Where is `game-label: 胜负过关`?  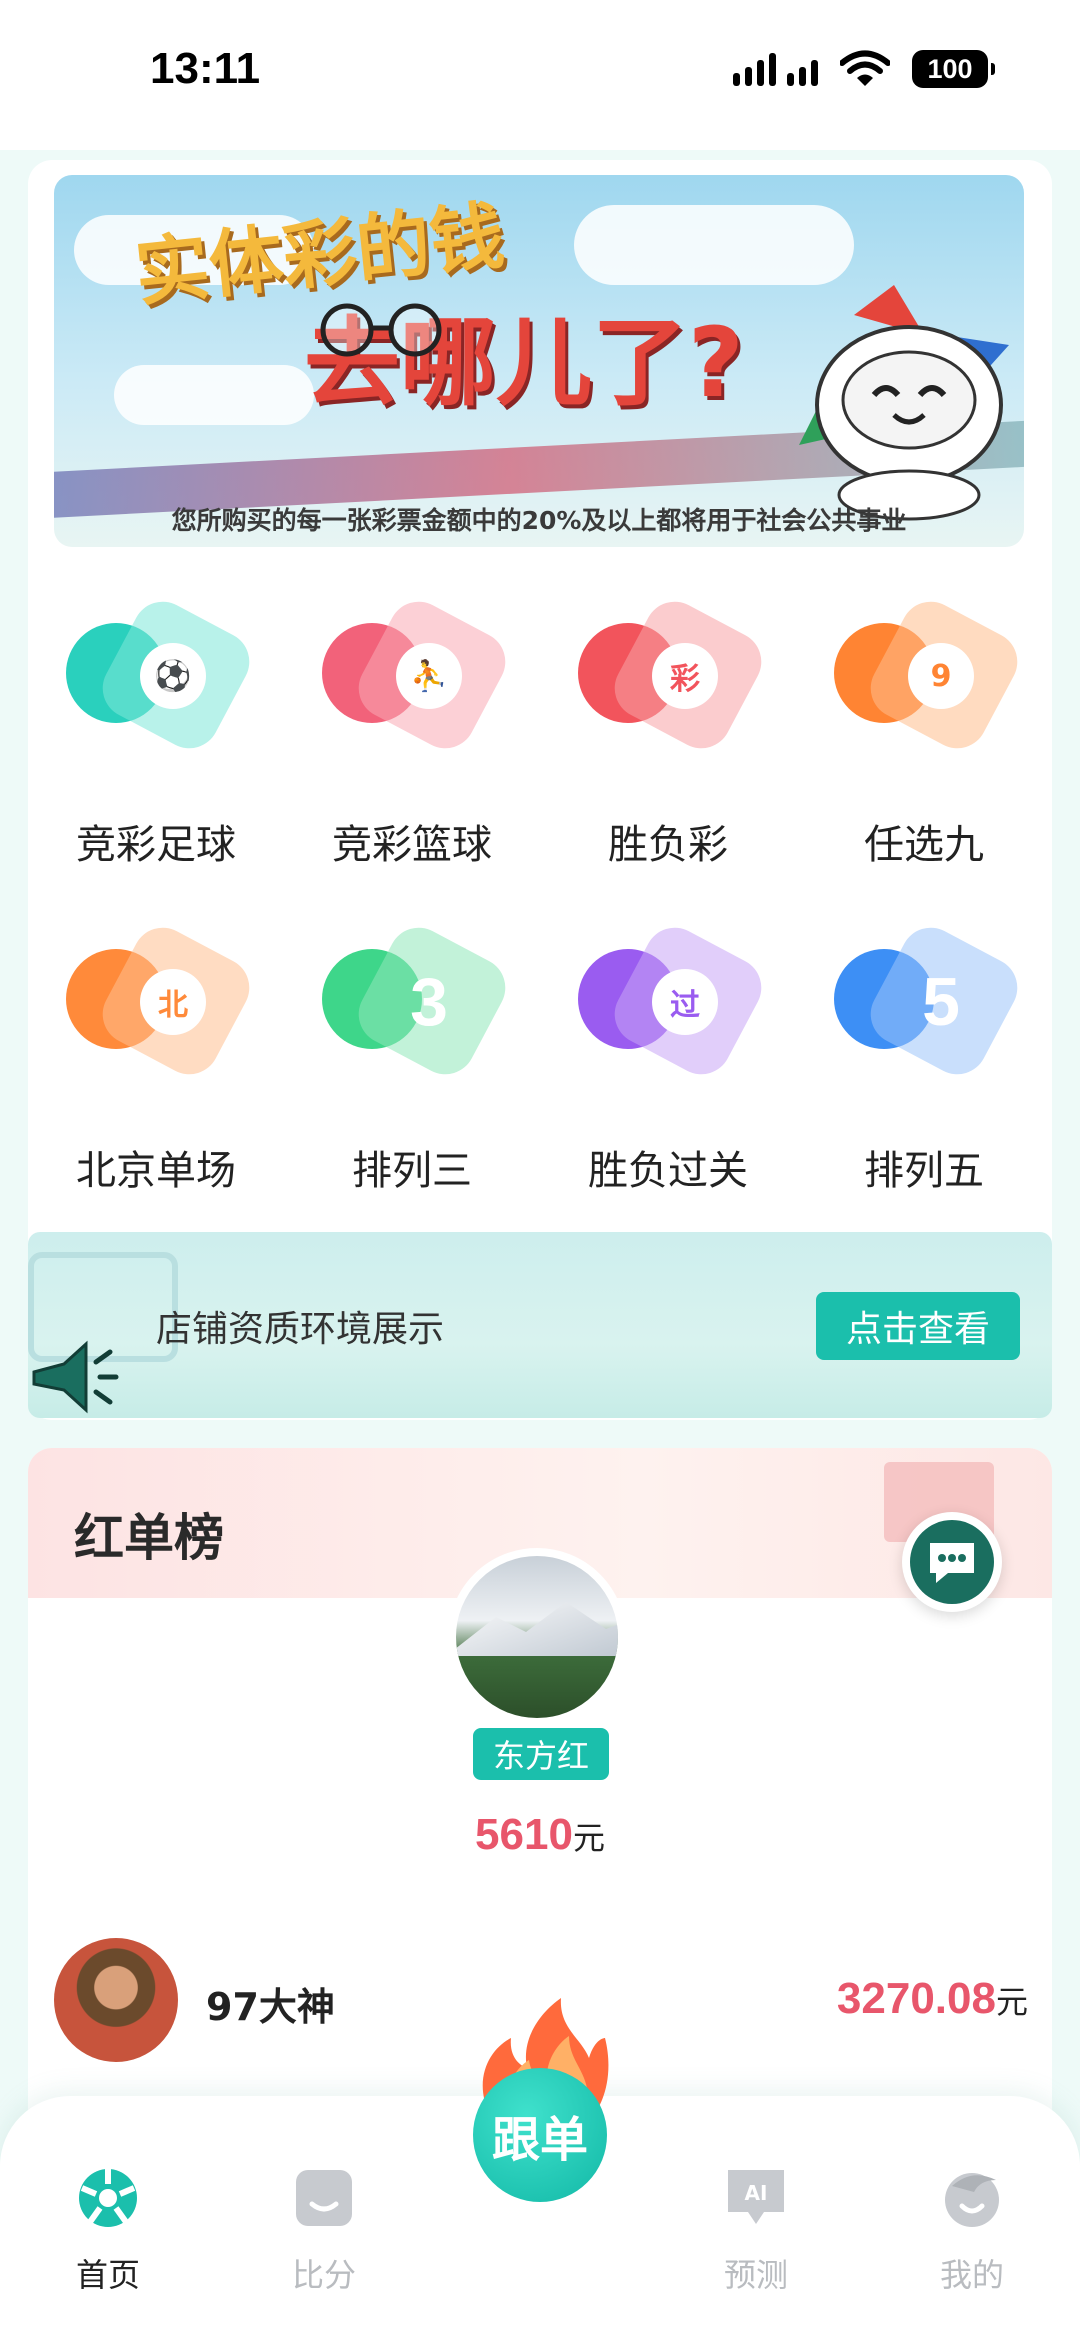
game-label: 胜负过关 is located at coordinates (668, 1171).